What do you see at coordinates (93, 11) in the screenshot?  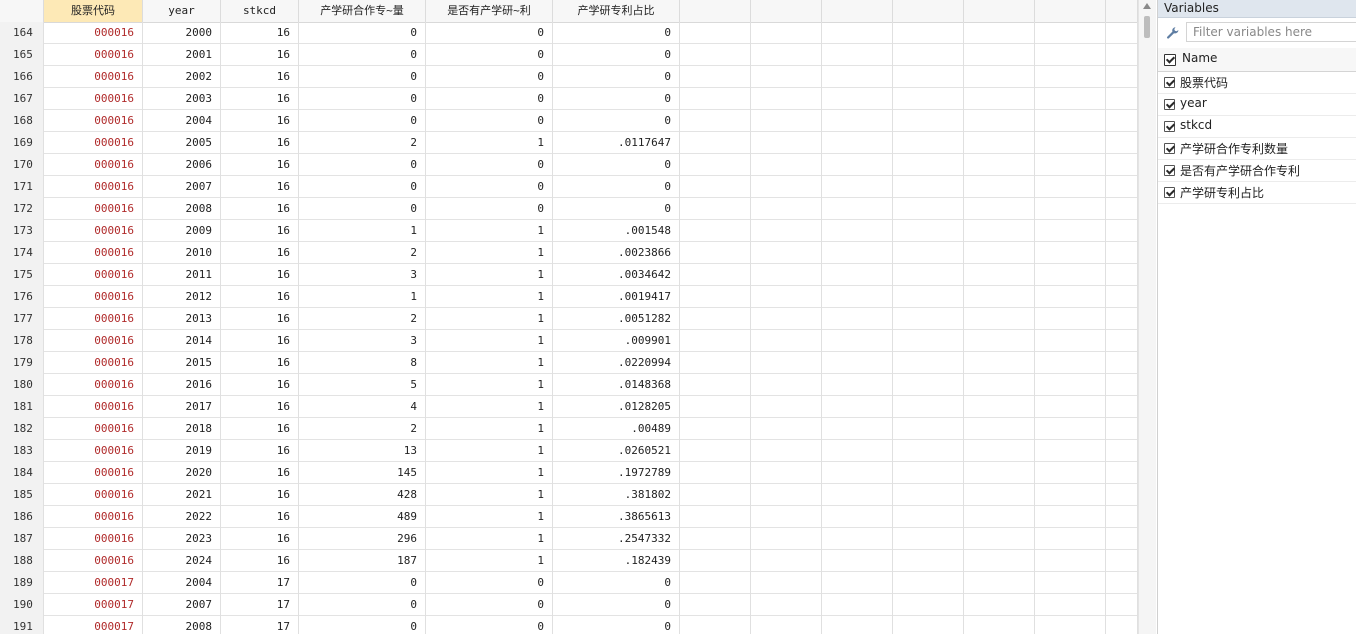 I see `column-header-stock-code: 股票代码` at bounding box center [93, 11].